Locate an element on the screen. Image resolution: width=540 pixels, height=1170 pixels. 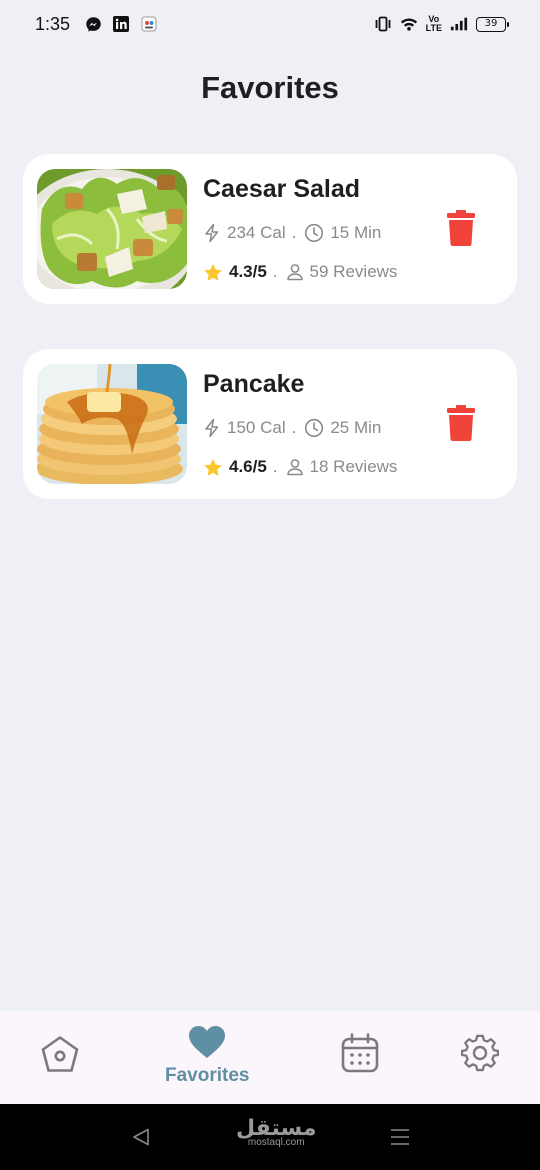
status-right: Vo LTE 39 is located at coordinates (441, 24).